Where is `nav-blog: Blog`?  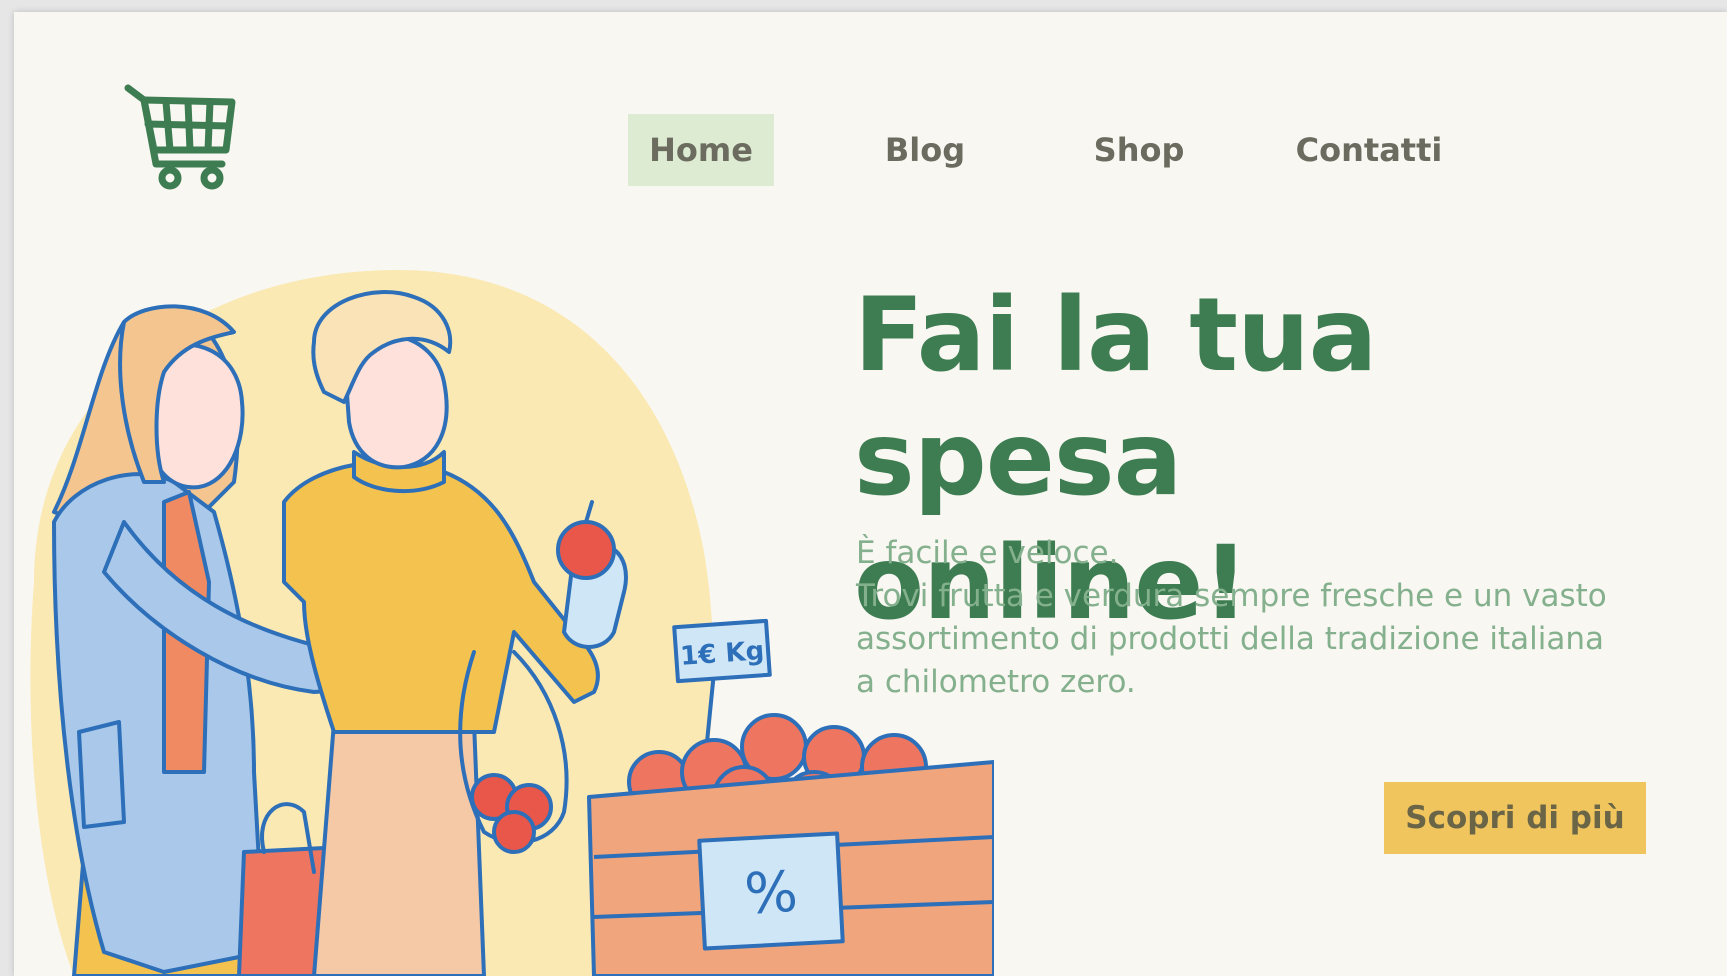
nav-blog: Blog is located at coordinates (925, 150).